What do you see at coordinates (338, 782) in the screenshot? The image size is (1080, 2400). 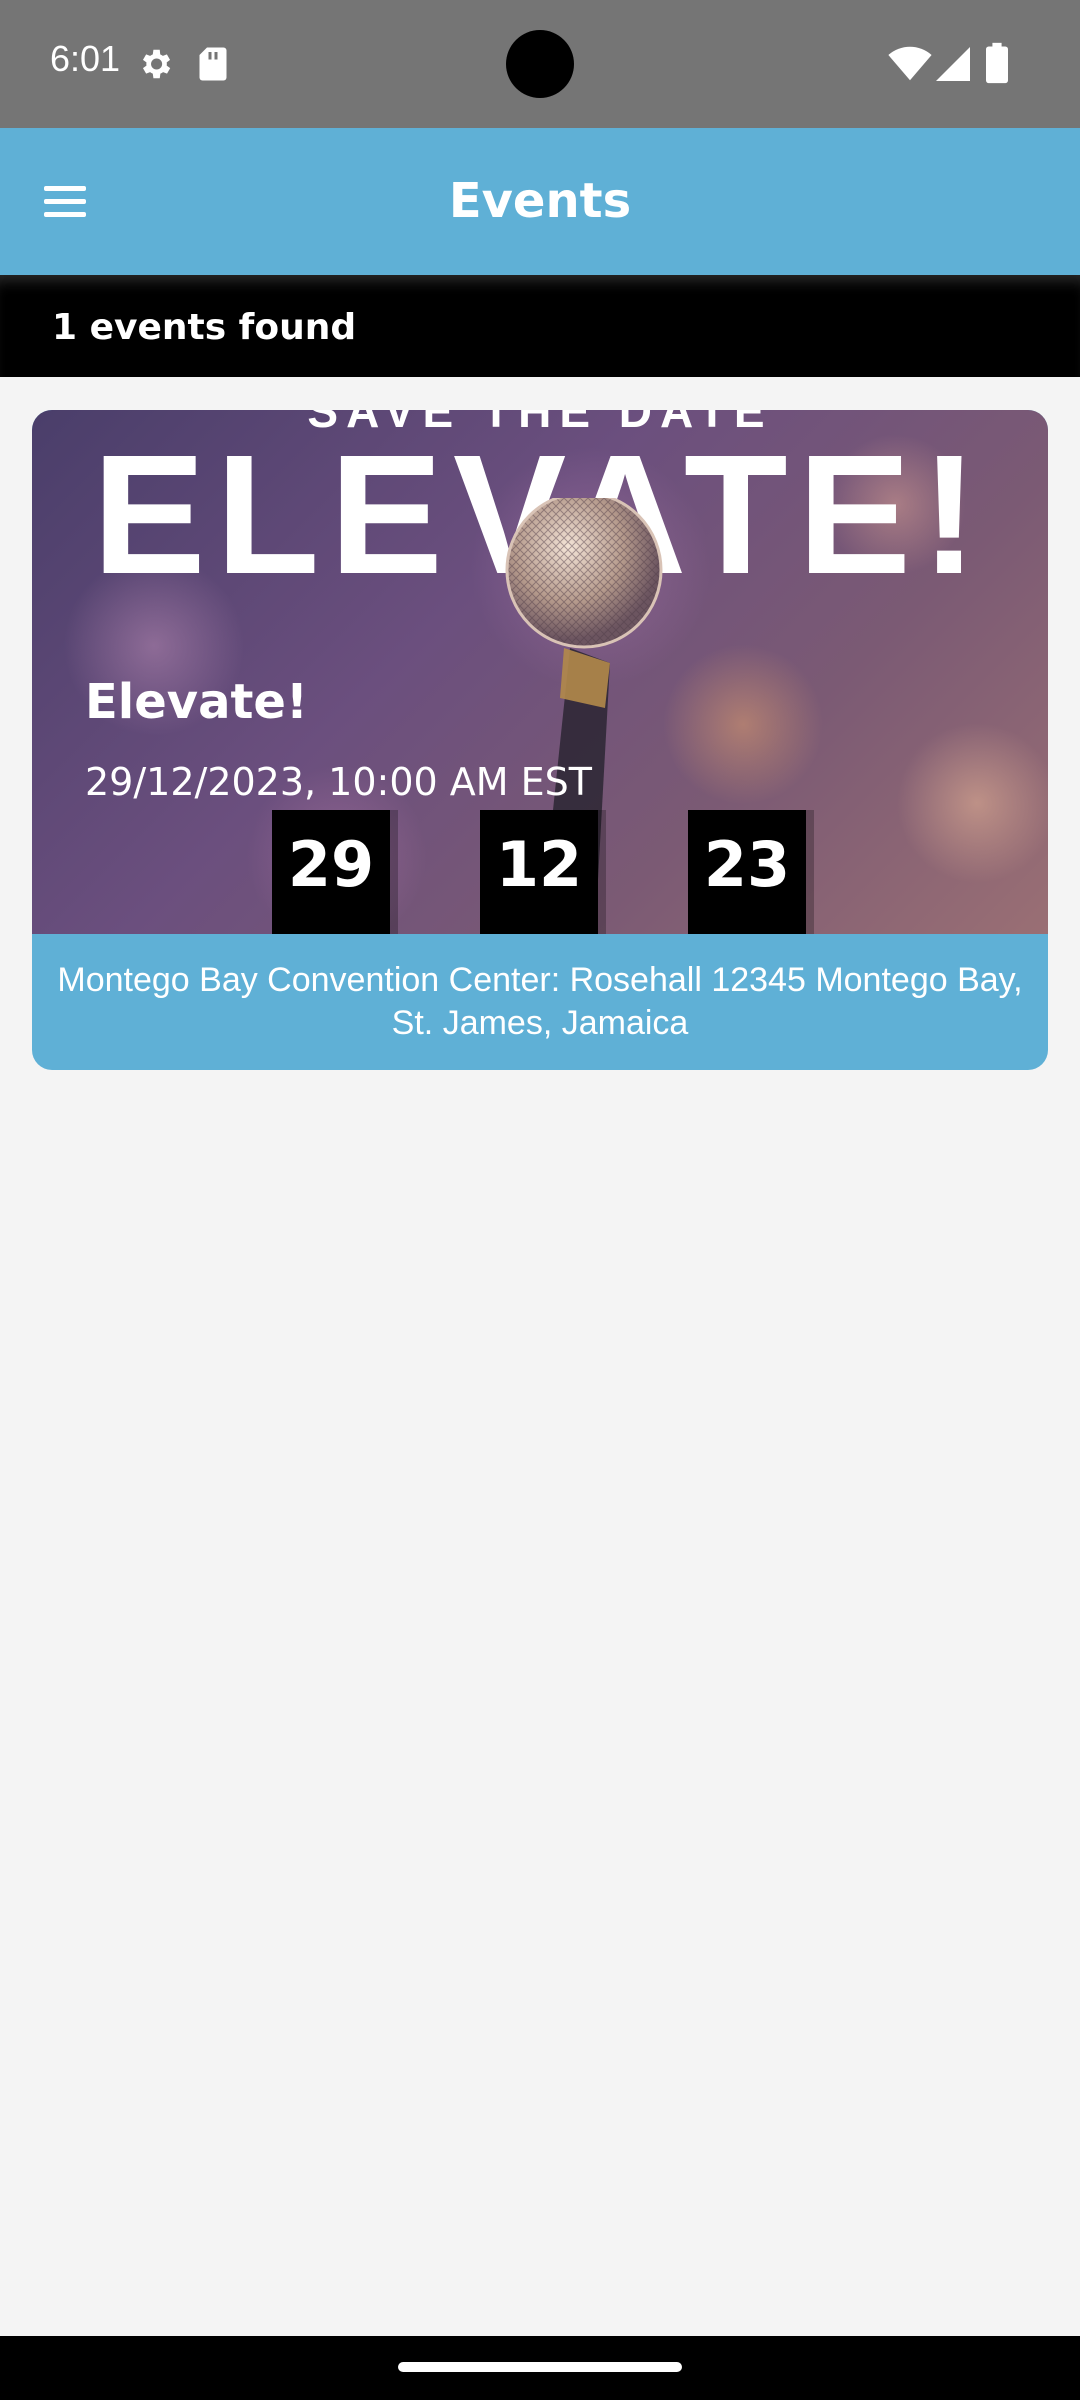 I see `event-datetime: 29/12/2023, 10:00 AM EST` at bounding box center [338, 782].